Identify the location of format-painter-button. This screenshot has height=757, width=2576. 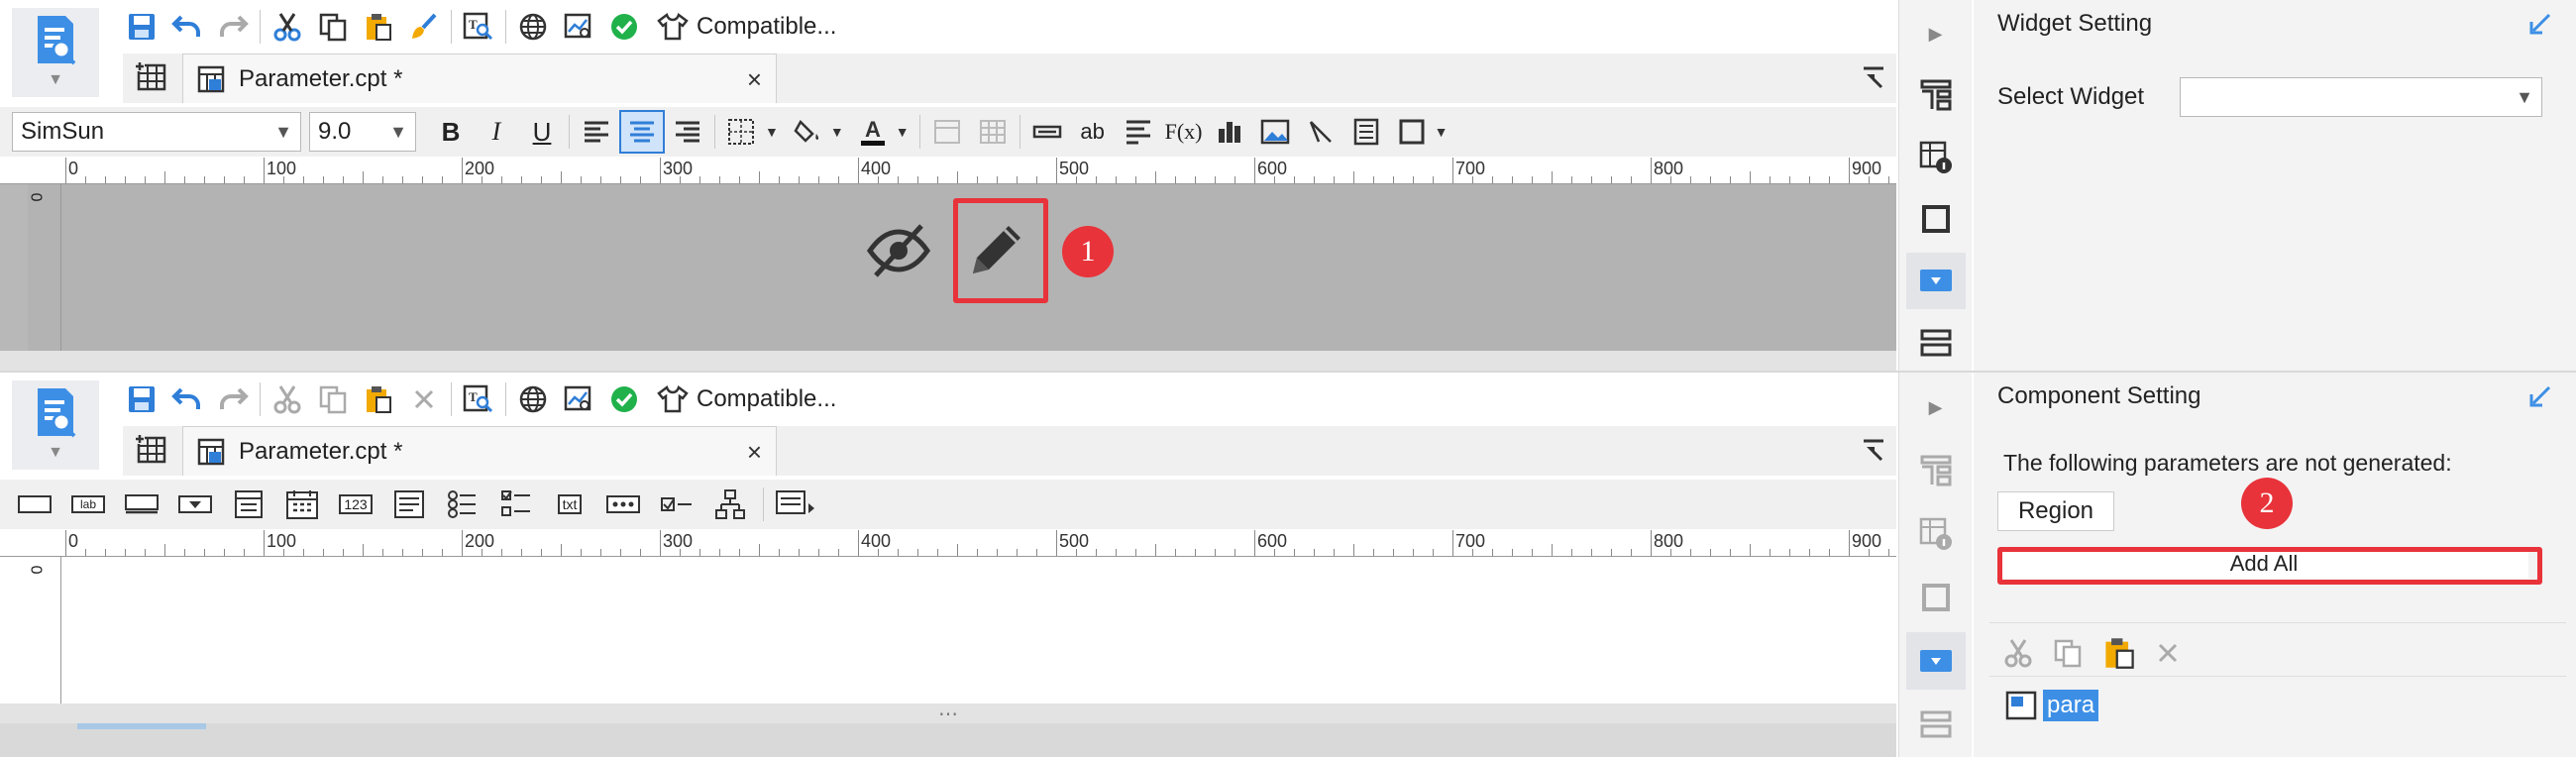
(424, 27).